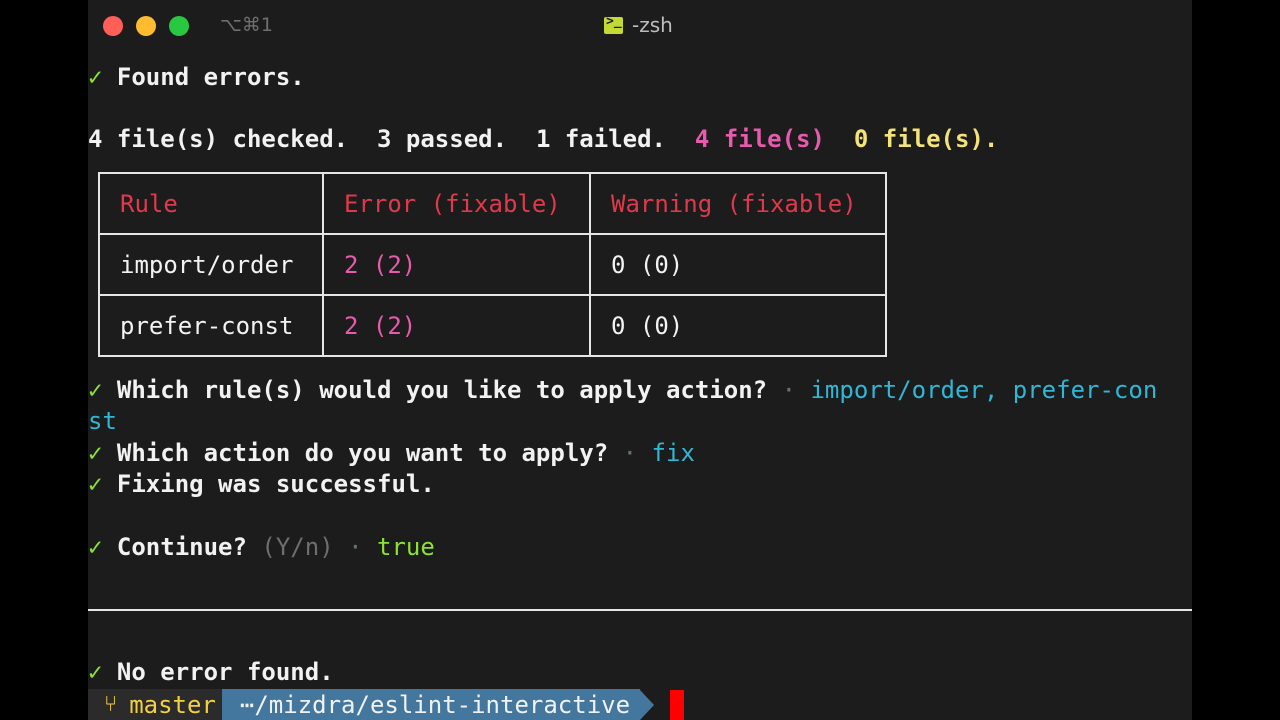 The width and height of the screenshot is (1280, 720). Describe the element at coordinates (652, 25) in the screenshot. I see `window-title: -zsh` at that location.